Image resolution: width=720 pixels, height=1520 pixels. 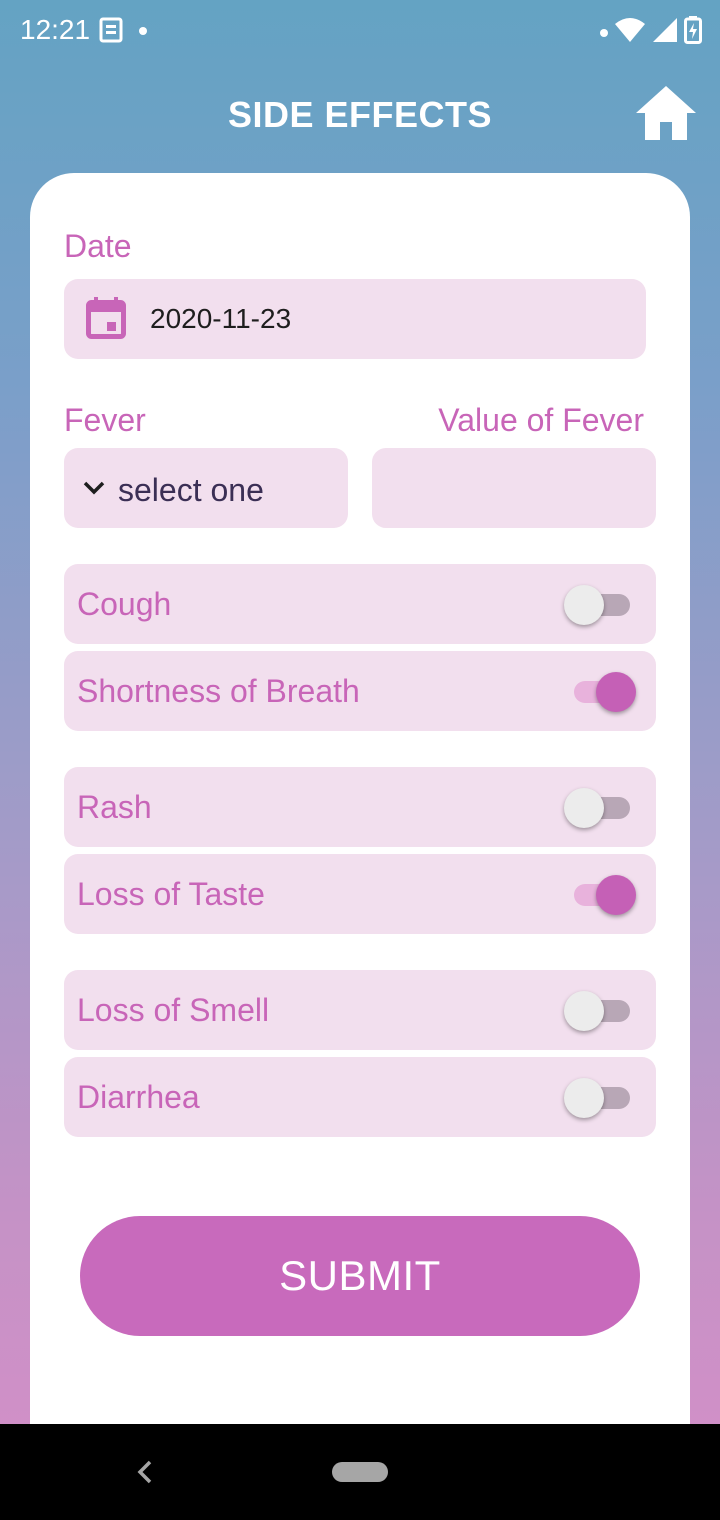 What do you see at coordinates (144, 1472) in the screenshot?
I see `back-icon` at bounding box center [144, 1472].